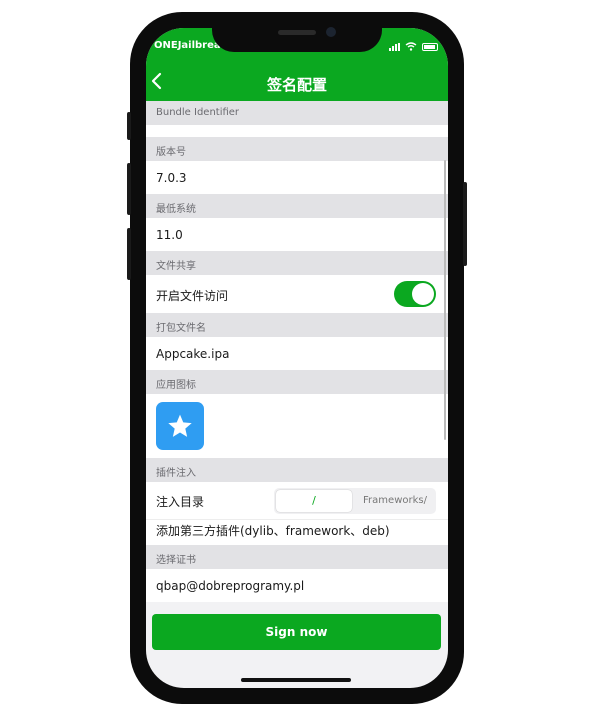 Image resolution: width=593 pixels, height=720 pixels. I want to click on file-sharing-label: 开启文件访问, so click(192, 296).